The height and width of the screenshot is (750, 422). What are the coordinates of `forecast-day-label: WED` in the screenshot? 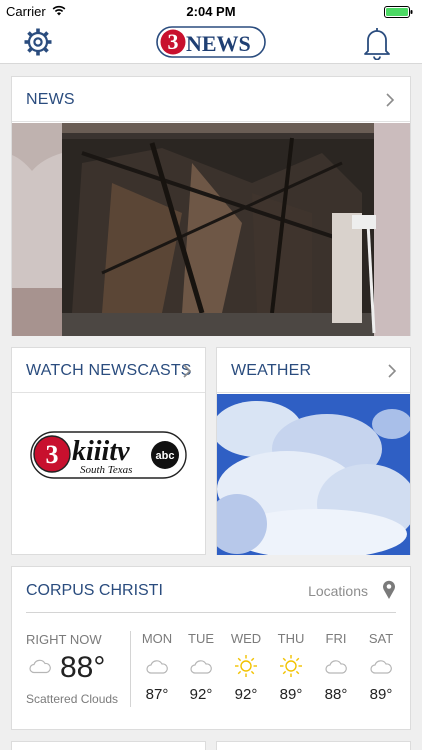 It's located at (246, 638).